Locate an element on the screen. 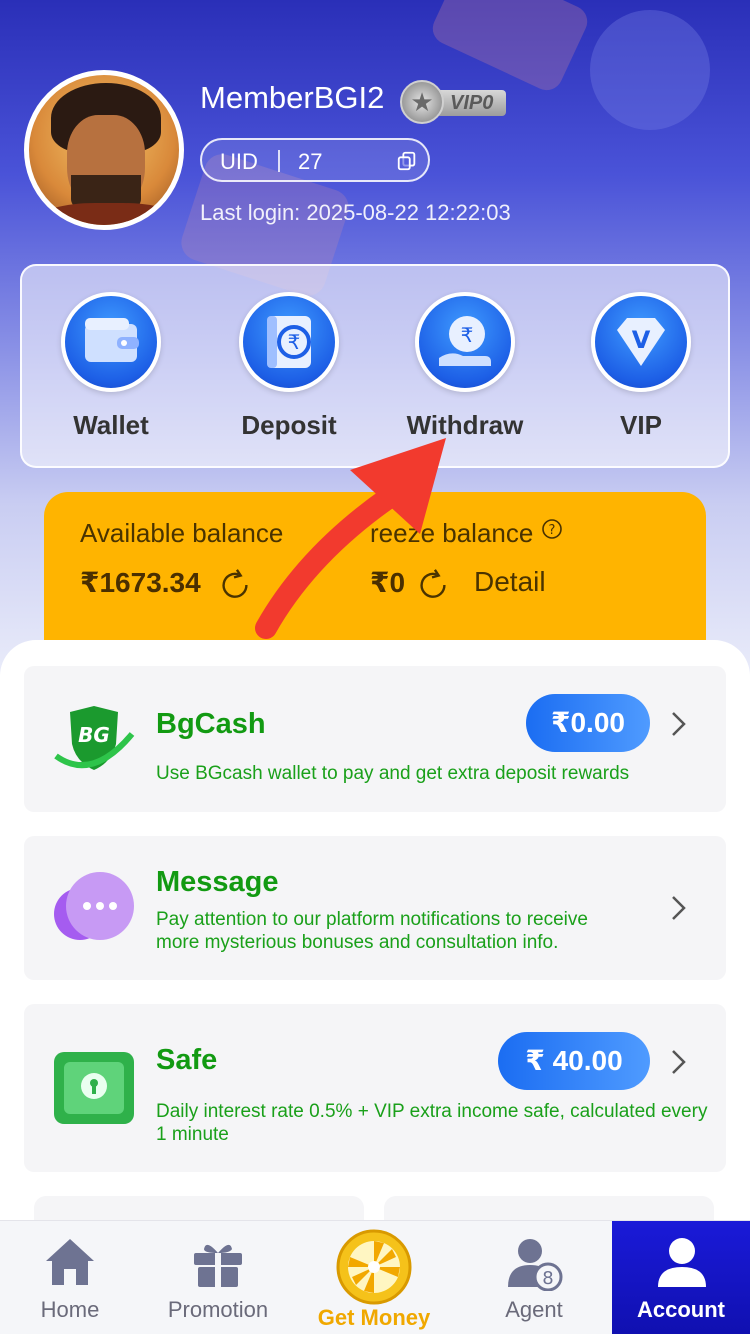 This screenshot has width=750, height=1334. vip-label: VIP is located at coordinates (641, 425).